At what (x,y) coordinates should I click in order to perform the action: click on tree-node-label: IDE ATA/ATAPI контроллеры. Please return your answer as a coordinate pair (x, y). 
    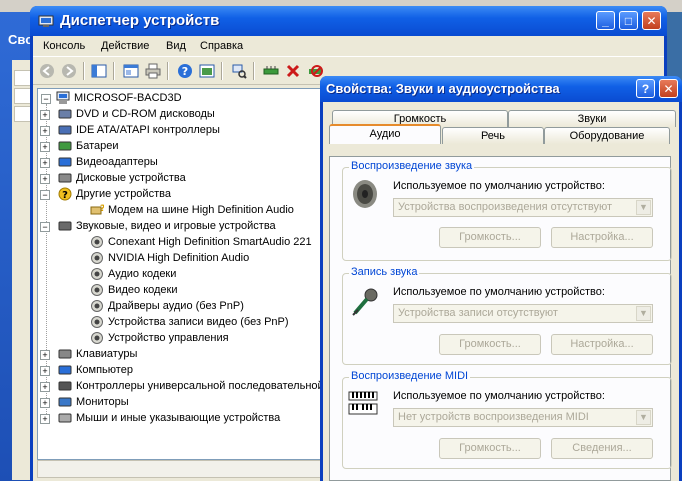
    Looking at the image, I should click on (148, 130).